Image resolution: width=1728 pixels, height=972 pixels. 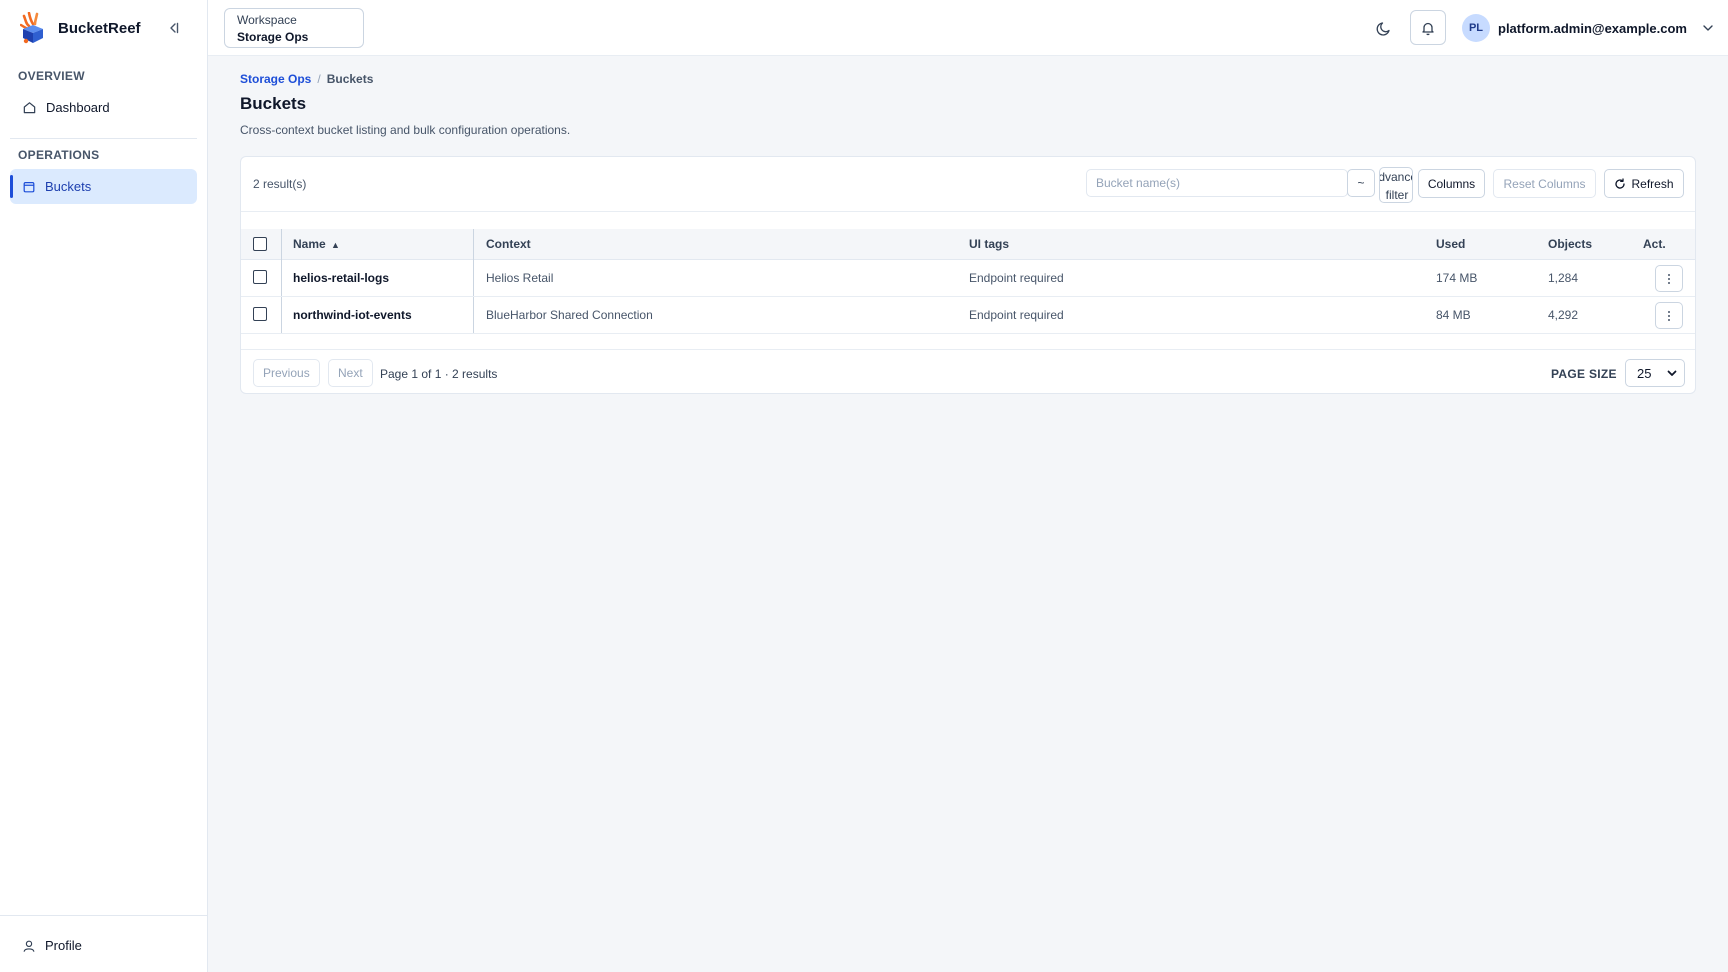 What do you see at coordinates (1544, 183) in the screenshot?
I see `reset-columns-button: Reset Columns` at bounding box center [1544, 183].